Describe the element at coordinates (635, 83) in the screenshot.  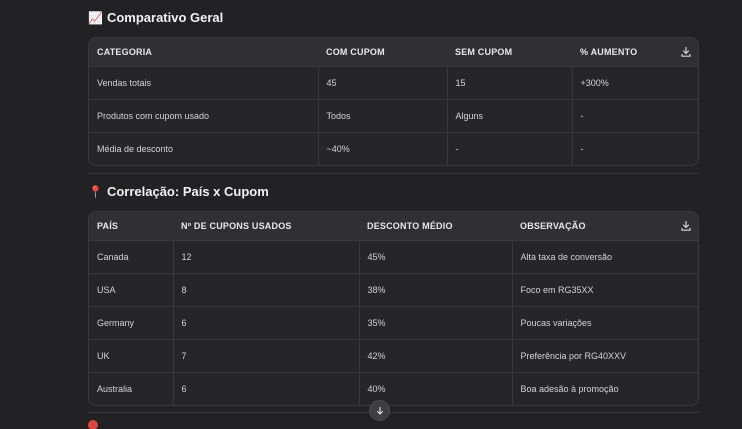
I see `table-cell: +300%` at that location.